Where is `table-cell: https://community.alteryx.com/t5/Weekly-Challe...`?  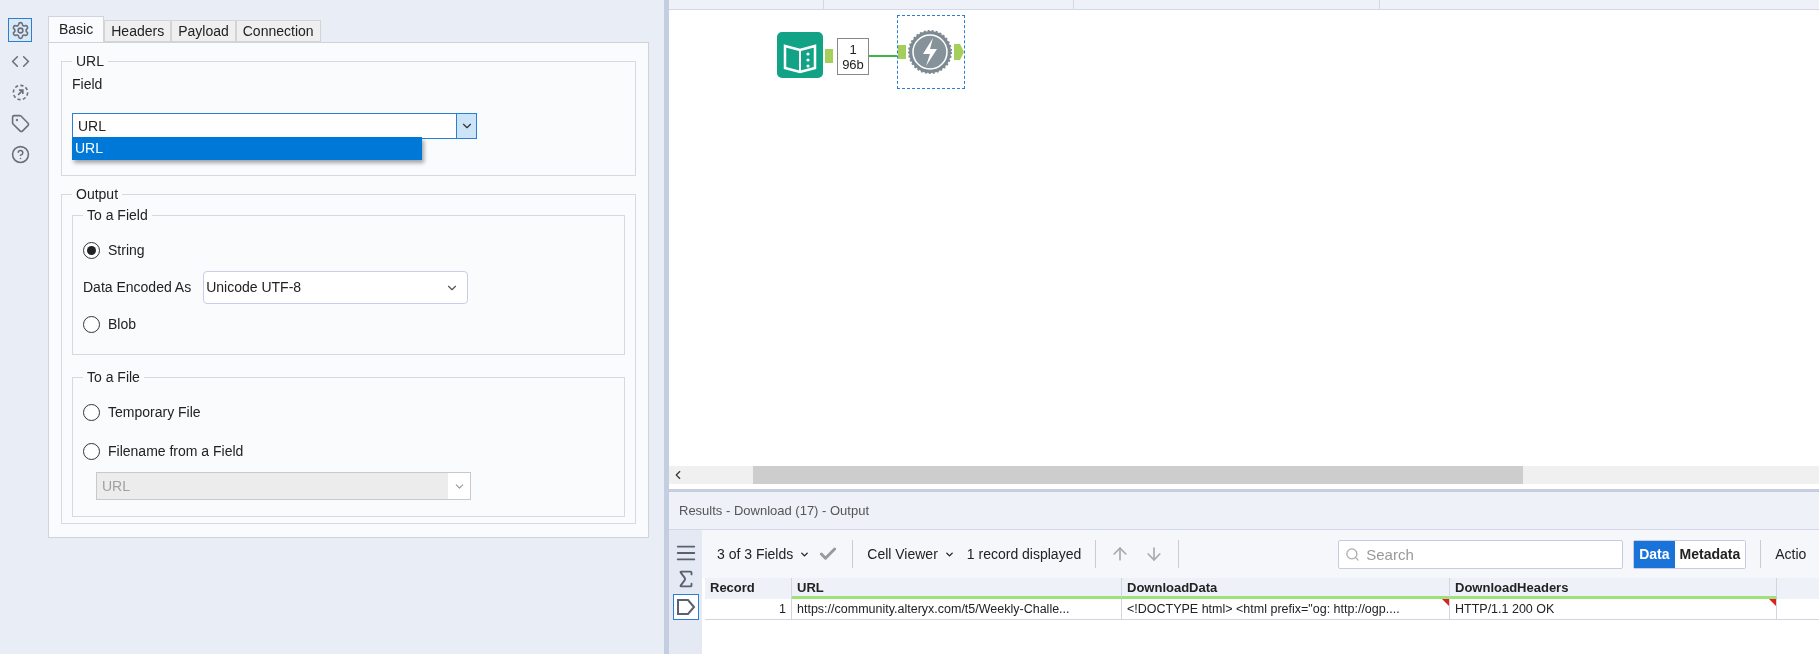 table-cell: https://community.alteryx.com/t5/Weekly-Challe... is located at coordinates (957, 609).